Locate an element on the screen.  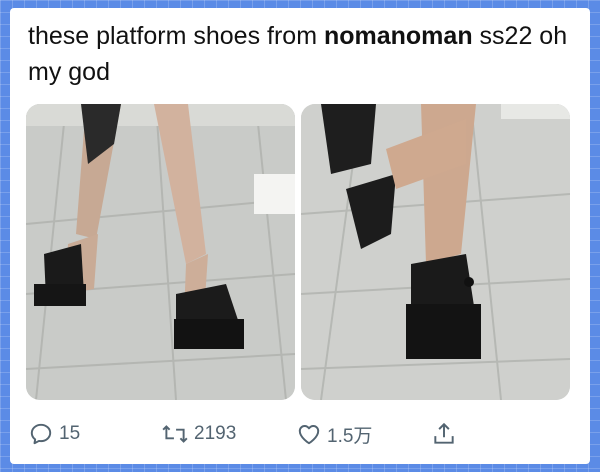
retweet-count: 2193 is located at coordinates (215, 433).